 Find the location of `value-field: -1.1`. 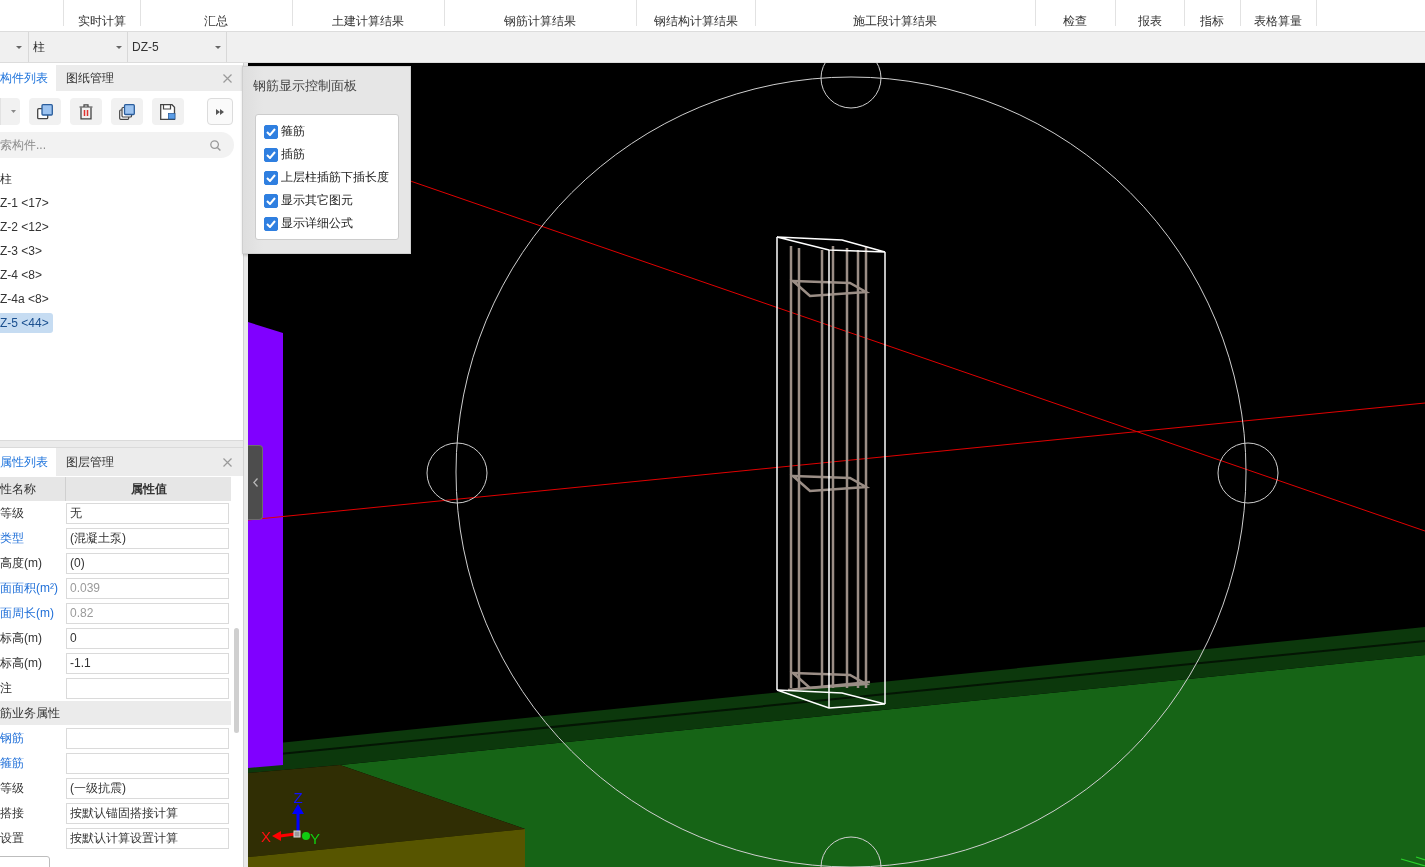

value-field: -1.1 is located at coordinates (147, 663).